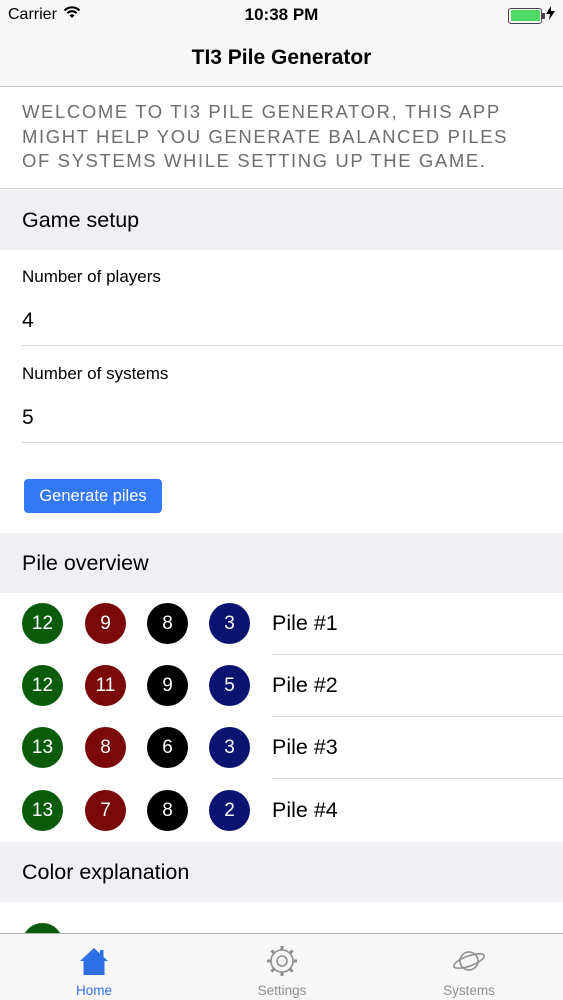 The height and width of the screenshot is (1000, 563). I want to click on systems-field: Number of systems 5, so click(281, 394).